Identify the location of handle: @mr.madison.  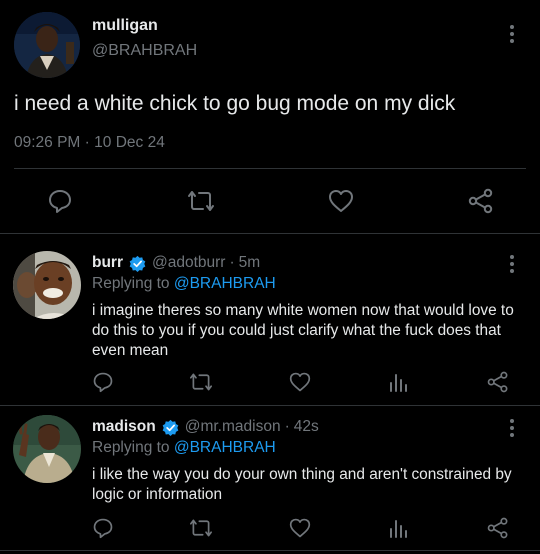
(233, 427).